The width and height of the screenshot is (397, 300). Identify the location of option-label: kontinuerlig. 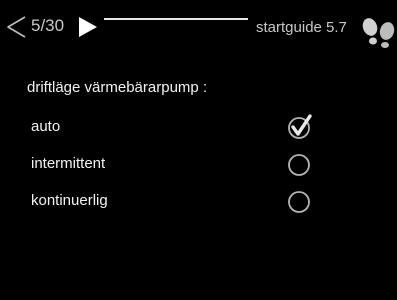
(69, 200).